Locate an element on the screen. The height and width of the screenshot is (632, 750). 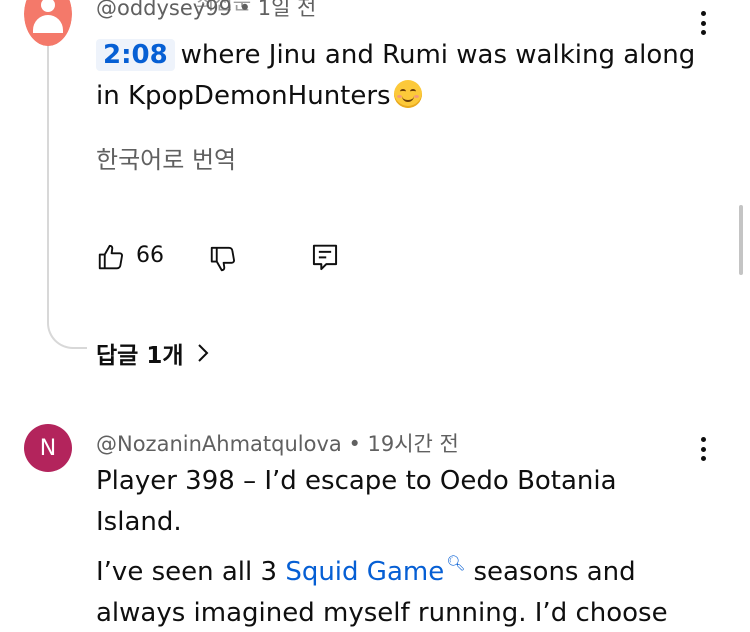
comment-time: 1일 전 is located at coordinates (287, 10).